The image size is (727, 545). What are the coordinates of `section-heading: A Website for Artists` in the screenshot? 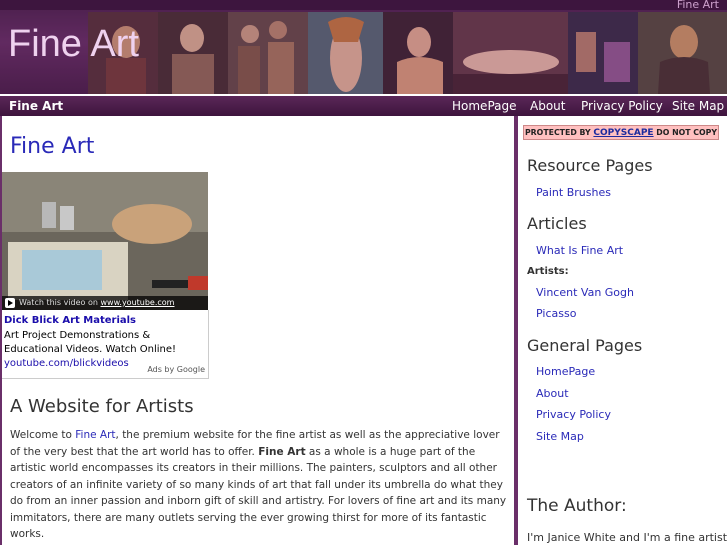 It's located at (102, 406).